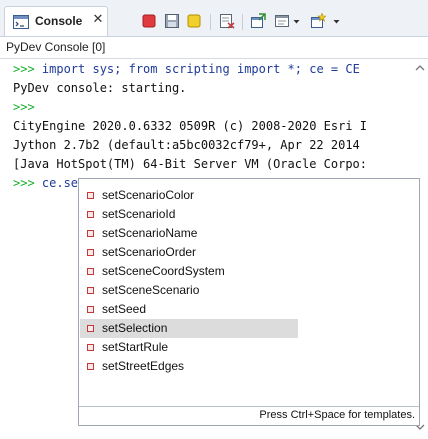 This screenshot has height=439, width=428. I want to click on console-name-label: PyDev Console [0], so click(56, 47).